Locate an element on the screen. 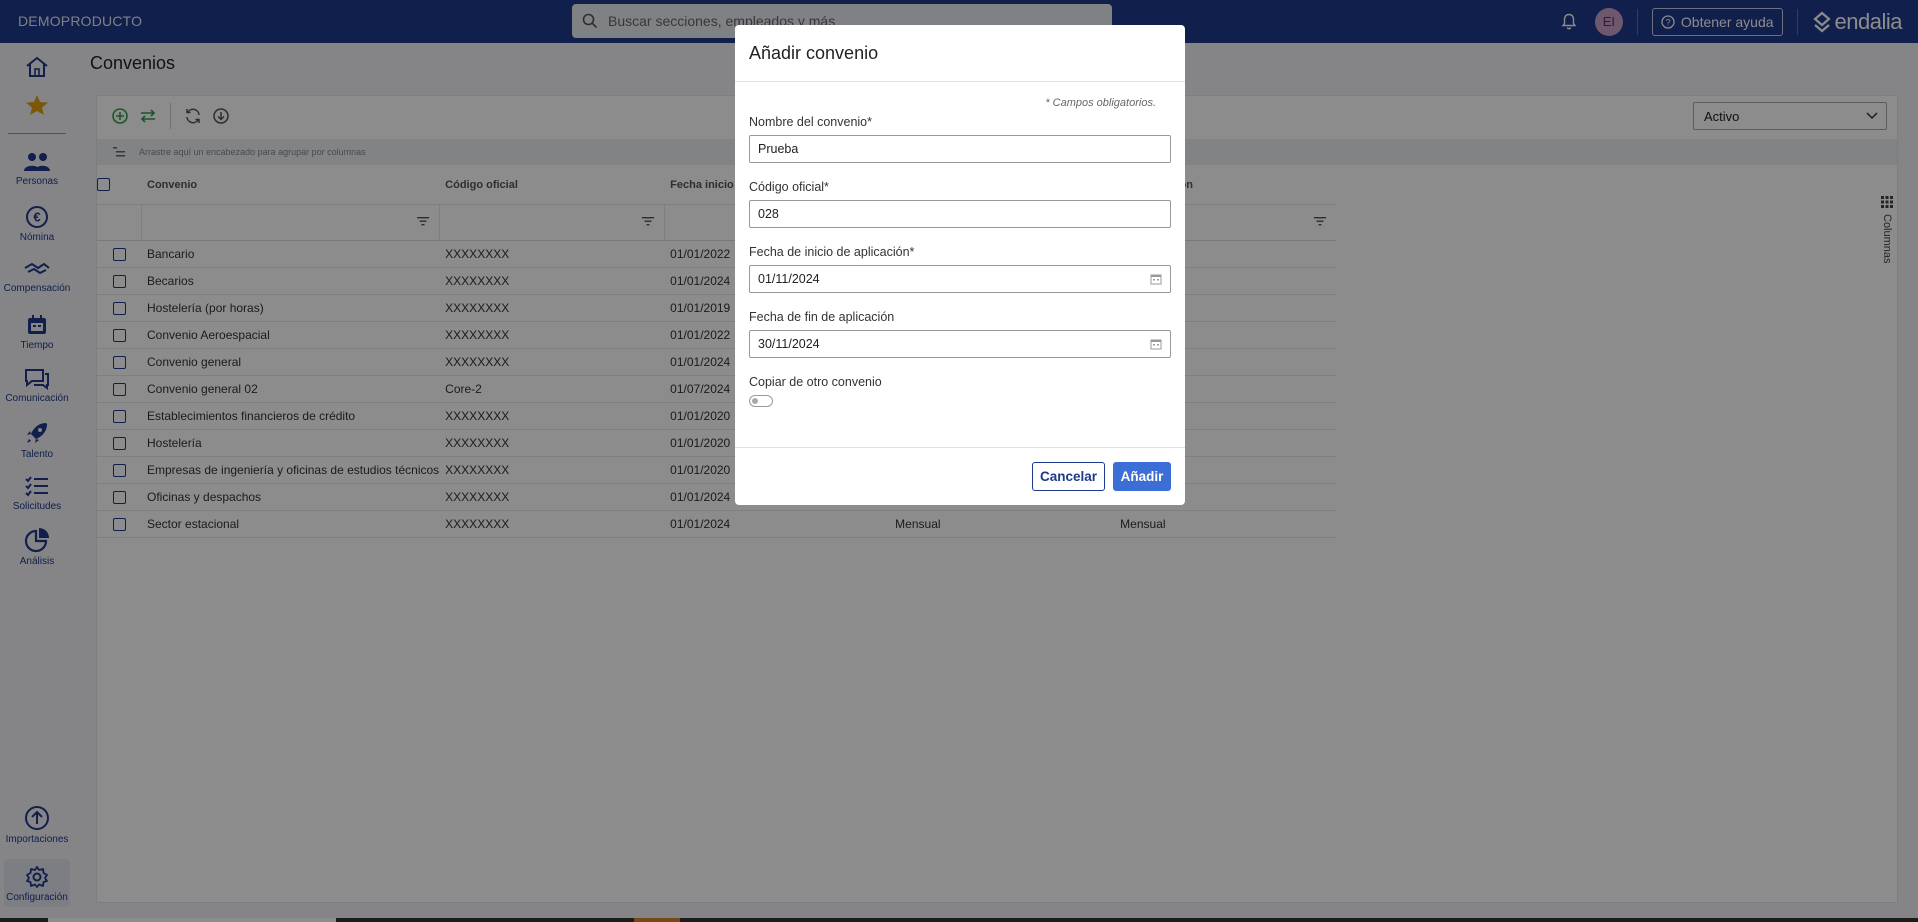 The width and height of the screenshot is (1918, 922). end-date-value: 30/11/2024 is located at coordinates (789, 344).